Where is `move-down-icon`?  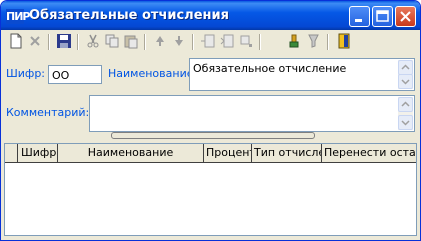 move-down-icon is located at coordinates (179, 41).